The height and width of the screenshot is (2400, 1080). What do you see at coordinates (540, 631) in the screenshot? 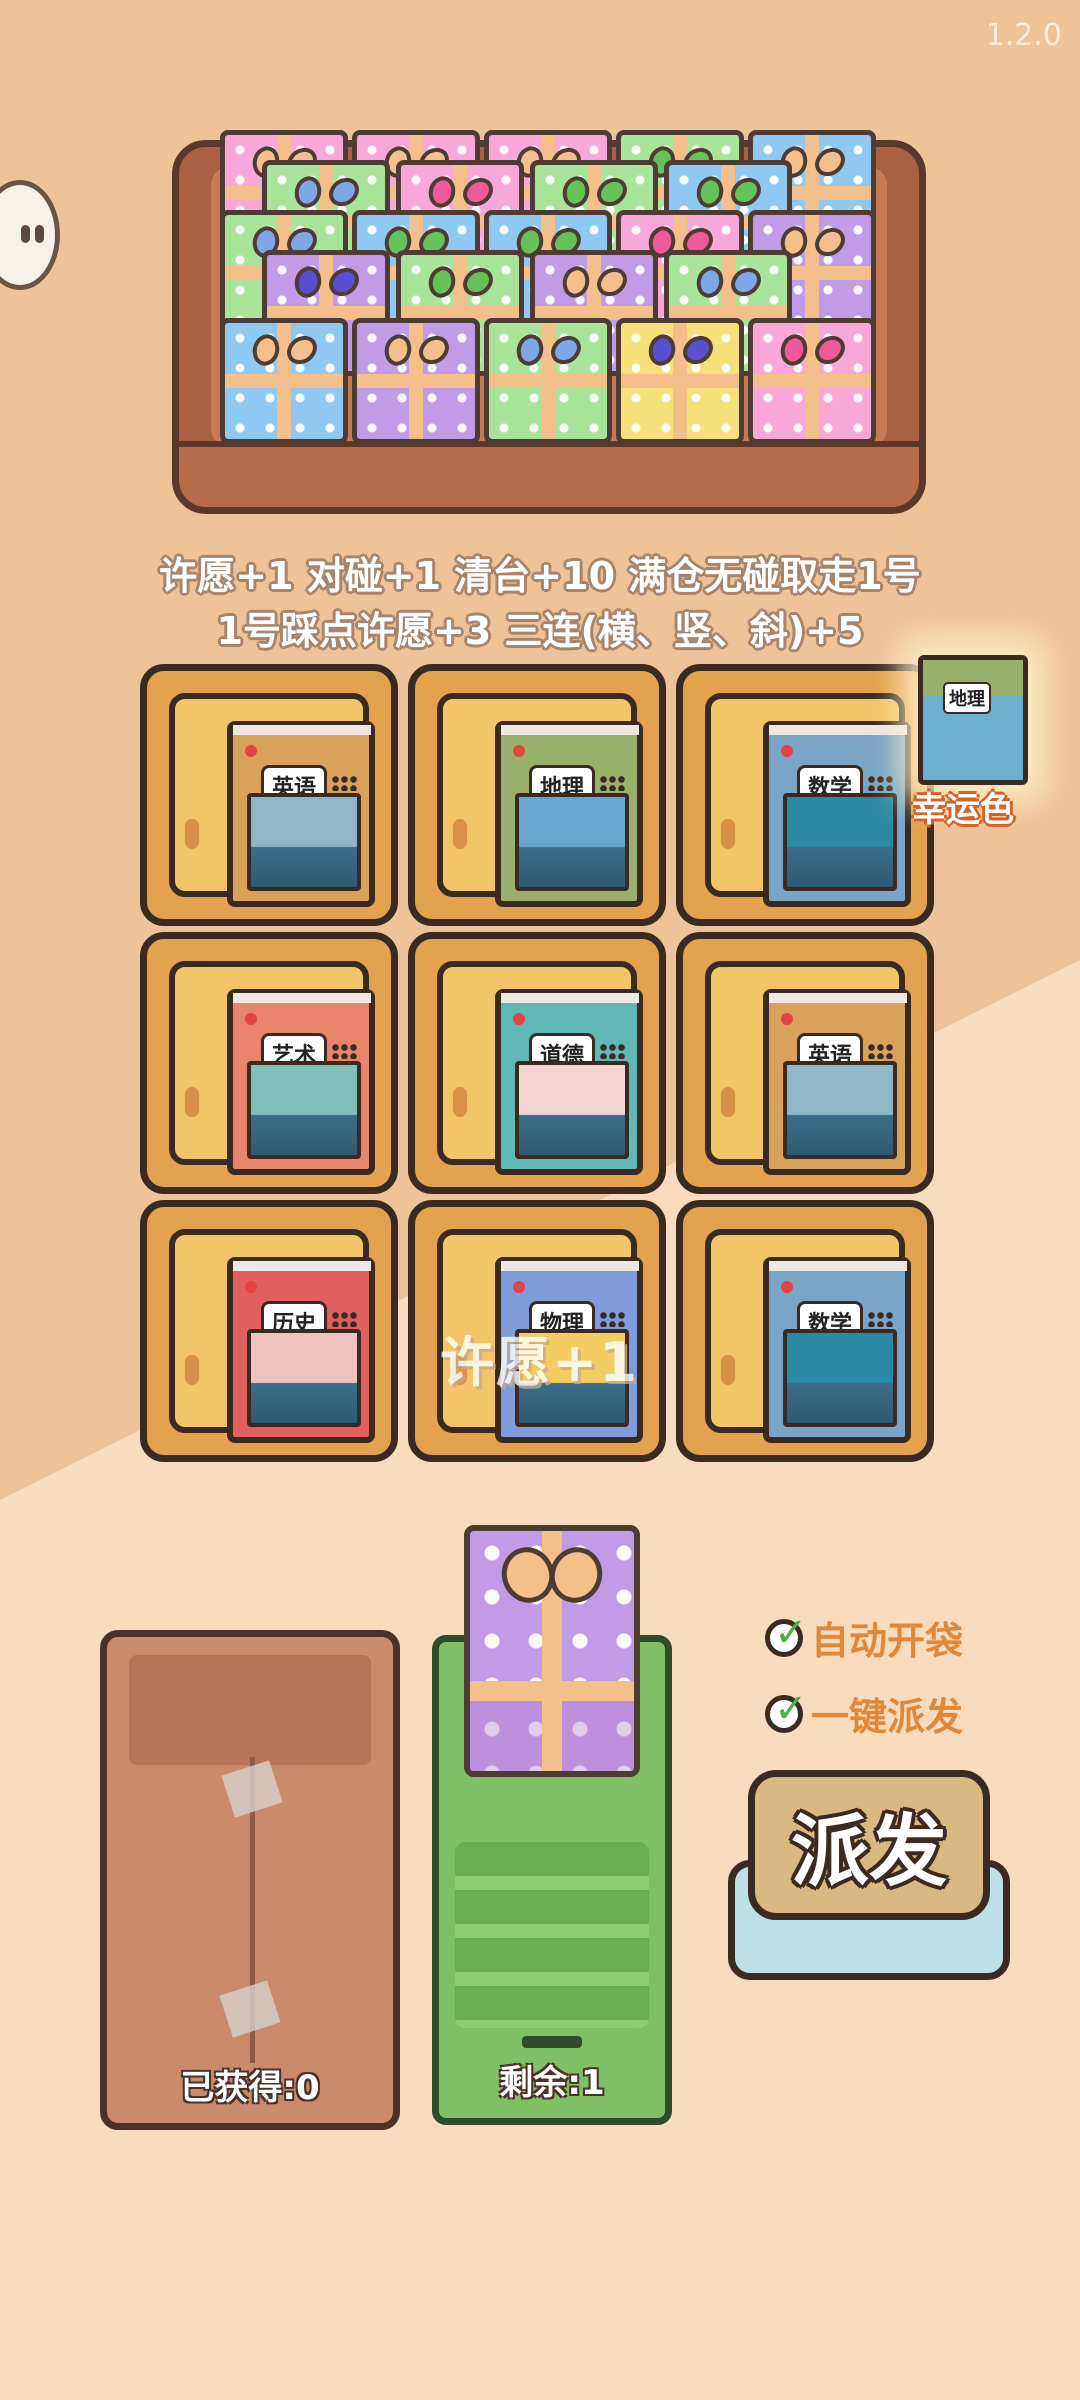
I see `rules-line-2: 1号踩点许愿+3 三连(横、竖、斜)+5` at bounding box center [540, 631].